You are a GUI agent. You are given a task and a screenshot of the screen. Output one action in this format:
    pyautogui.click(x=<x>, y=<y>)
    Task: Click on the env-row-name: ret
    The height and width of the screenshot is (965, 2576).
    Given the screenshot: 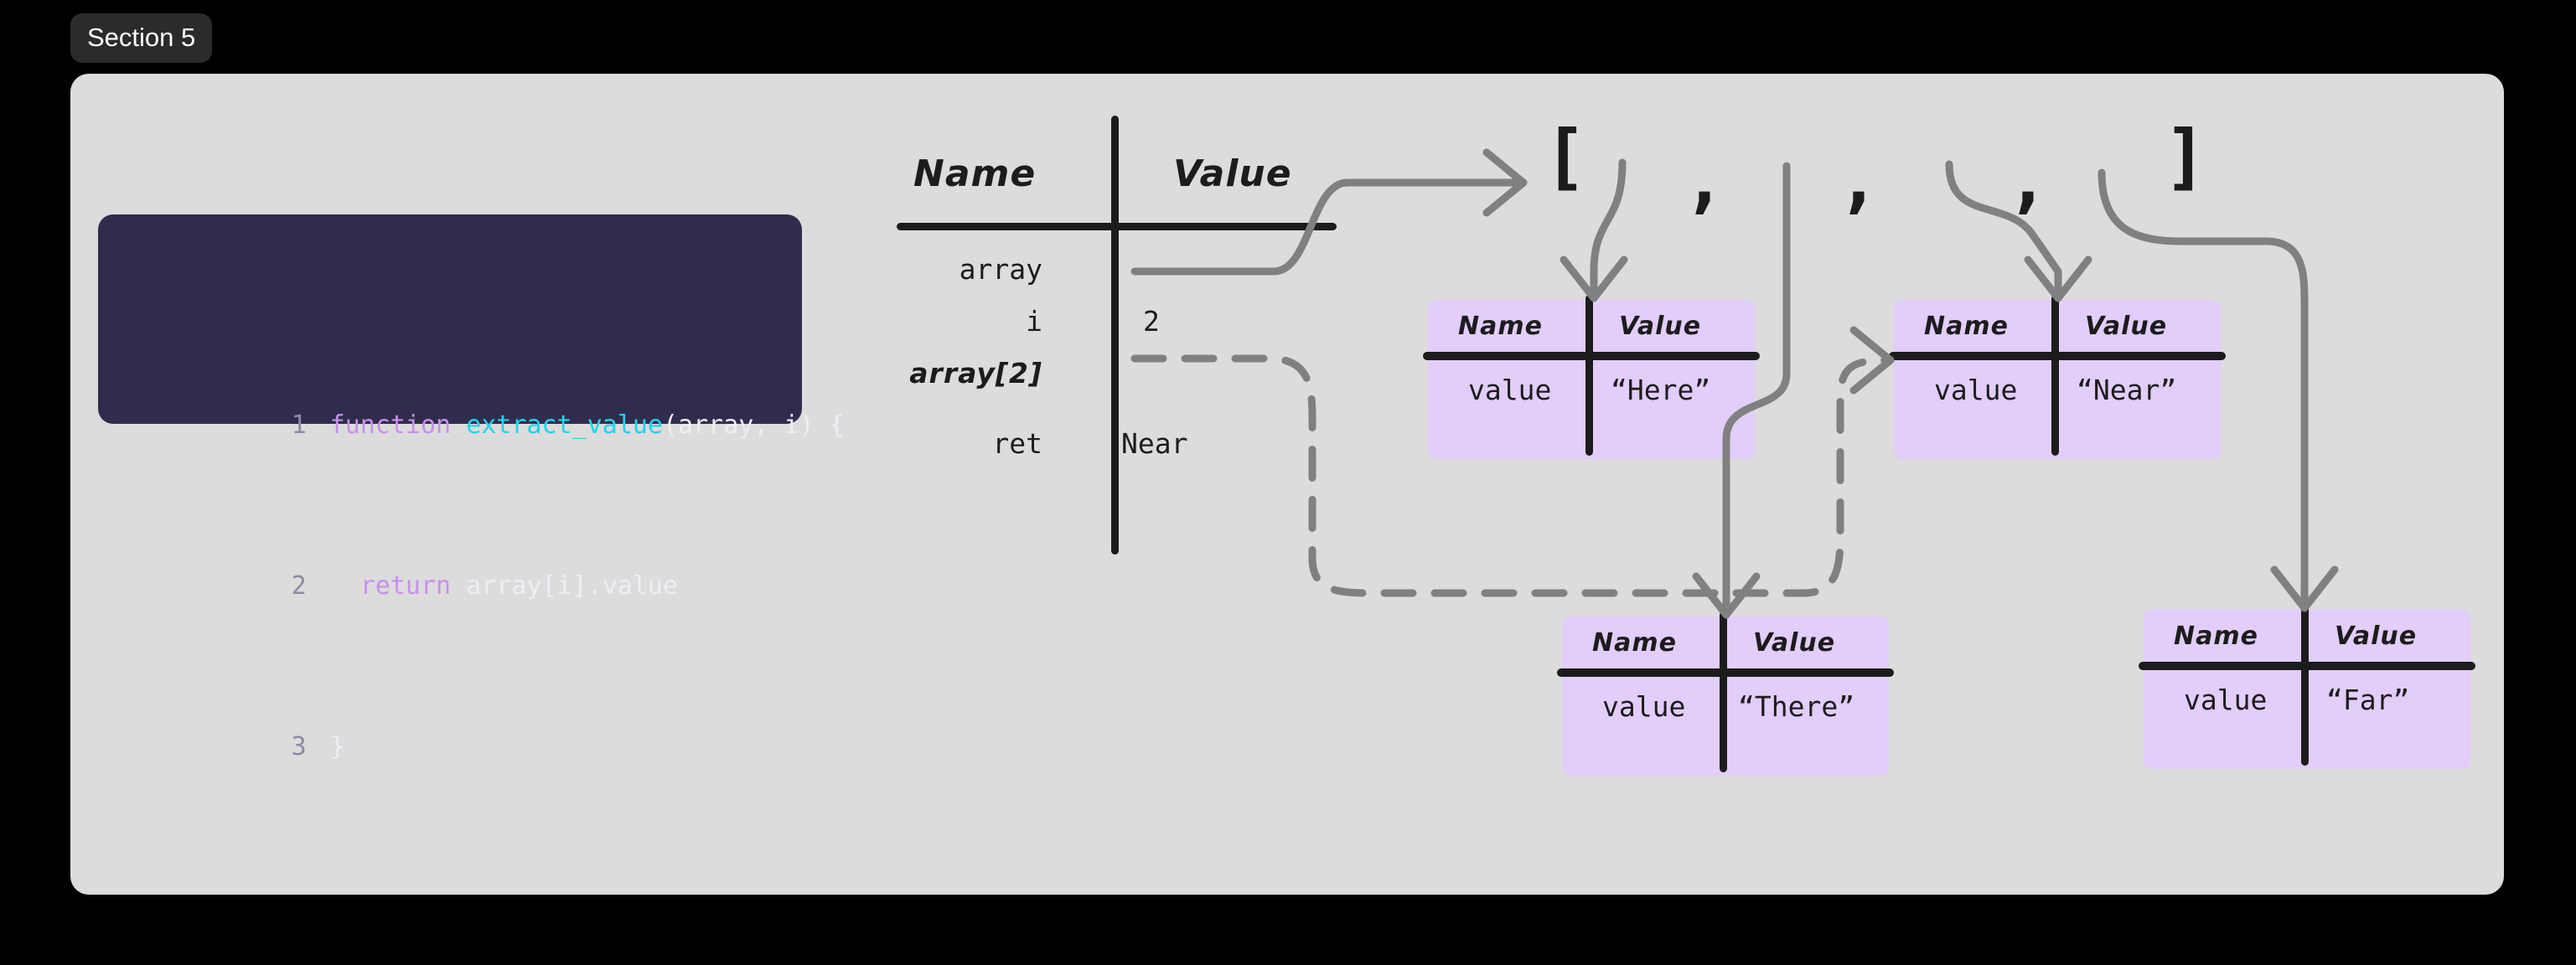 What is the action you would take?
    pyautogui.click(x=1017, y=443)
    